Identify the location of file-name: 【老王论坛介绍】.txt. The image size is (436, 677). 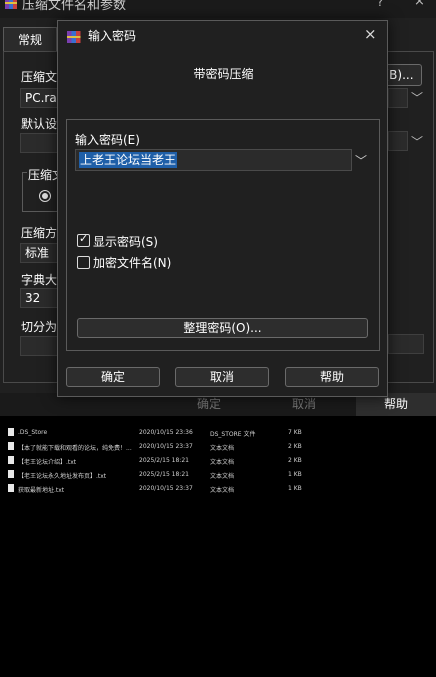
(47, 462).